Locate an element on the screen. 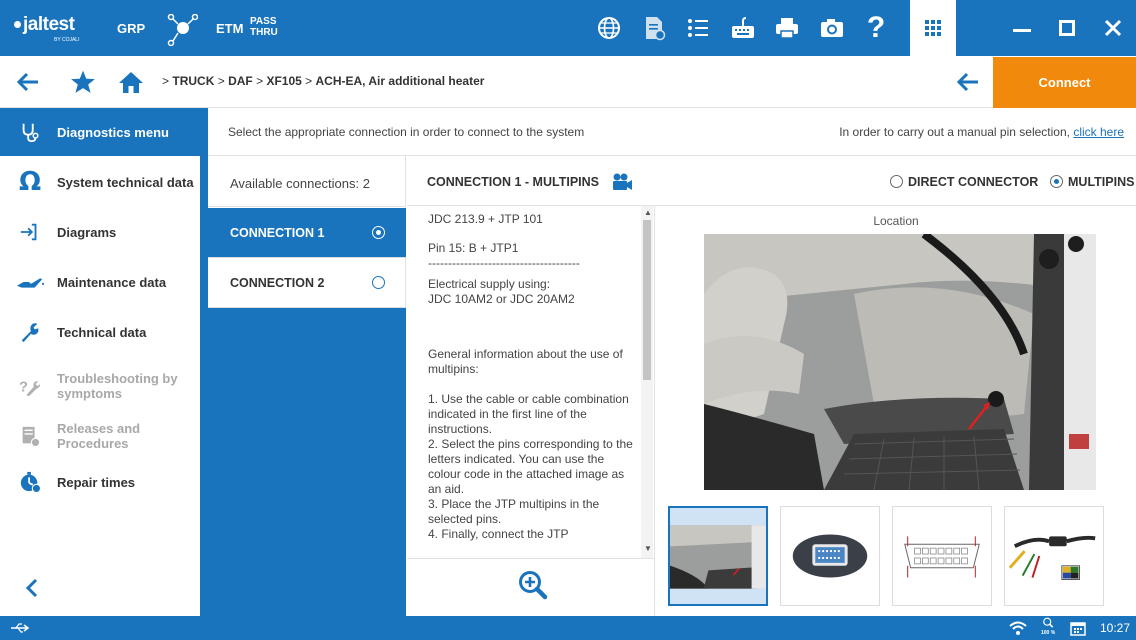 The width and height of the screenshot is (1136, 640). zoom-level-icon: 100 % is located at coordinates (1050, 628).